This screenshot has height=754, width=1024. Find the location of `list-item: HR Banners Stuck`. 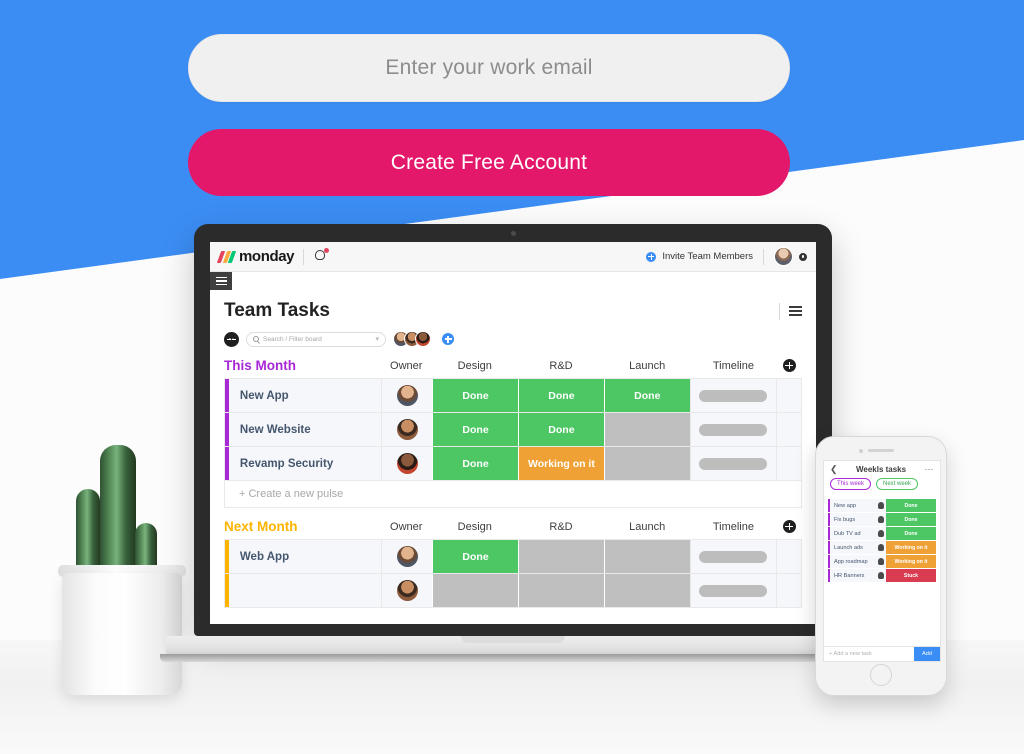

list-item: HR Banners Stuck is located at coordinates (882, 575).